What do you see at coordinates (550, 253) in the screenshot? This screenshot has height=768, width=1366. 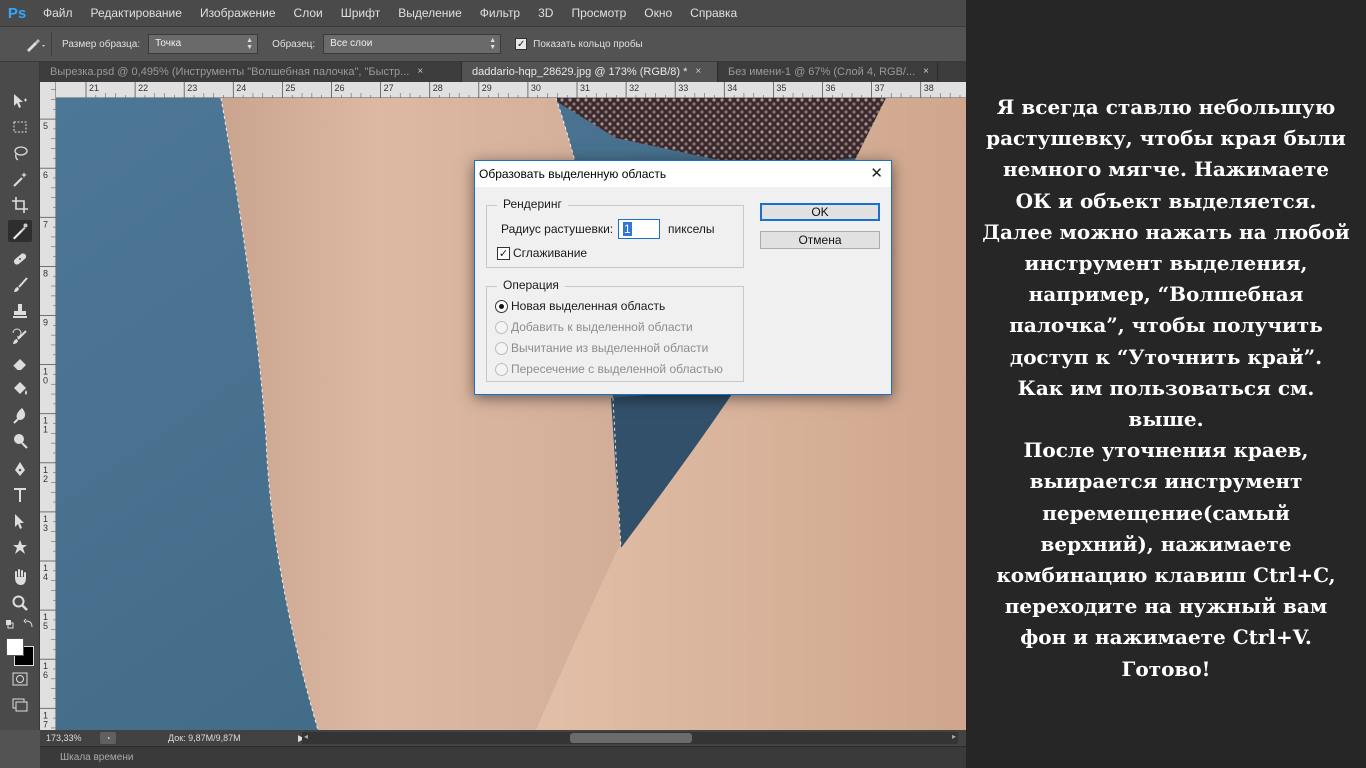 I see `antialias-label: Сглаживание` at bounding box center [550, 253].